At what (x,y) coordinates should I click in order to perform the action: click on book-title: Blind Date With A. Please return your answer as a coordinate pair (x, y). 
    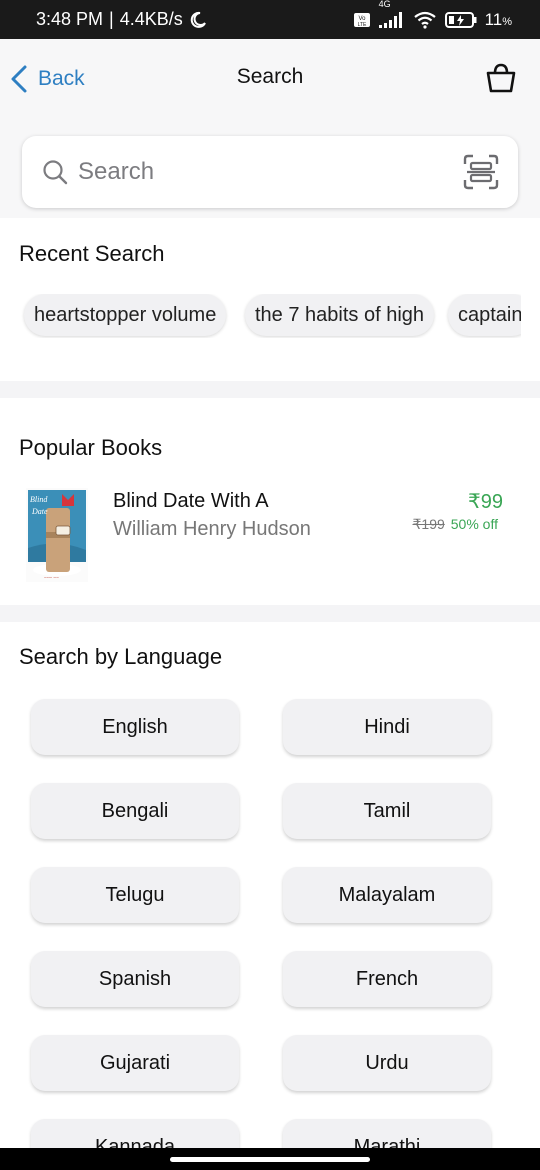
    Looking at the image, I should click on (191, 501).